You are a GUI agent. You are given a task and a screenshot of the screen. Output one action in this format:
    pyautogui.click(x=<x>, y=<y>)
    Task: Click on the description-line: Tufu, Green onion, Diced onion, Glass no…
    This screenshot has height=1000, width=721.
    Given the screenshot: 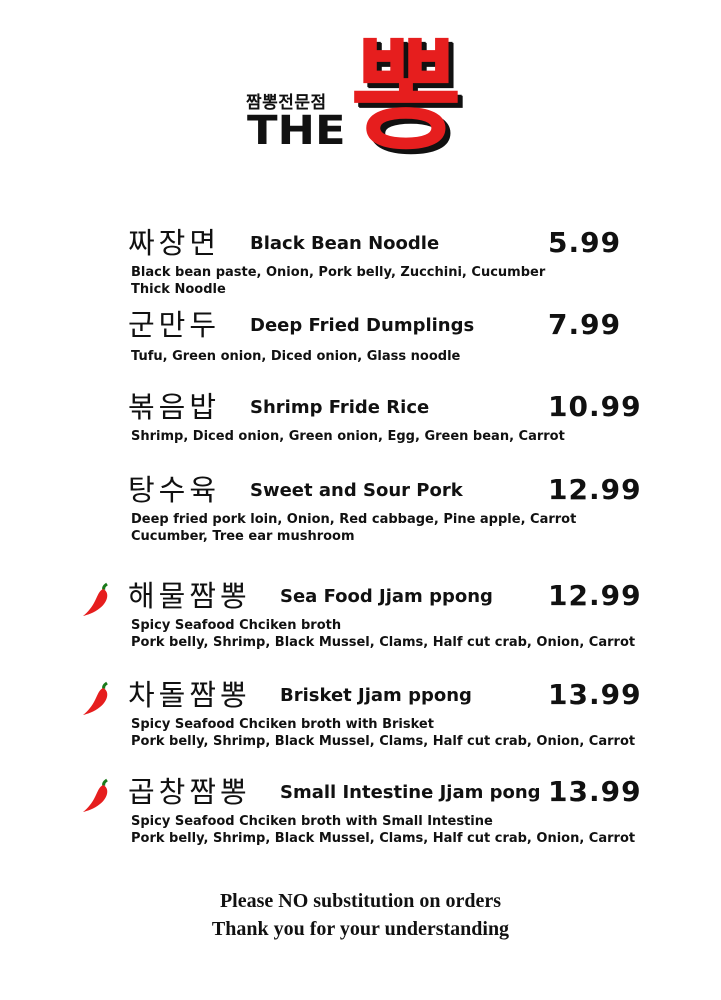 What is the action you would take?
    pyautogui.click(x=296, y=356)
    